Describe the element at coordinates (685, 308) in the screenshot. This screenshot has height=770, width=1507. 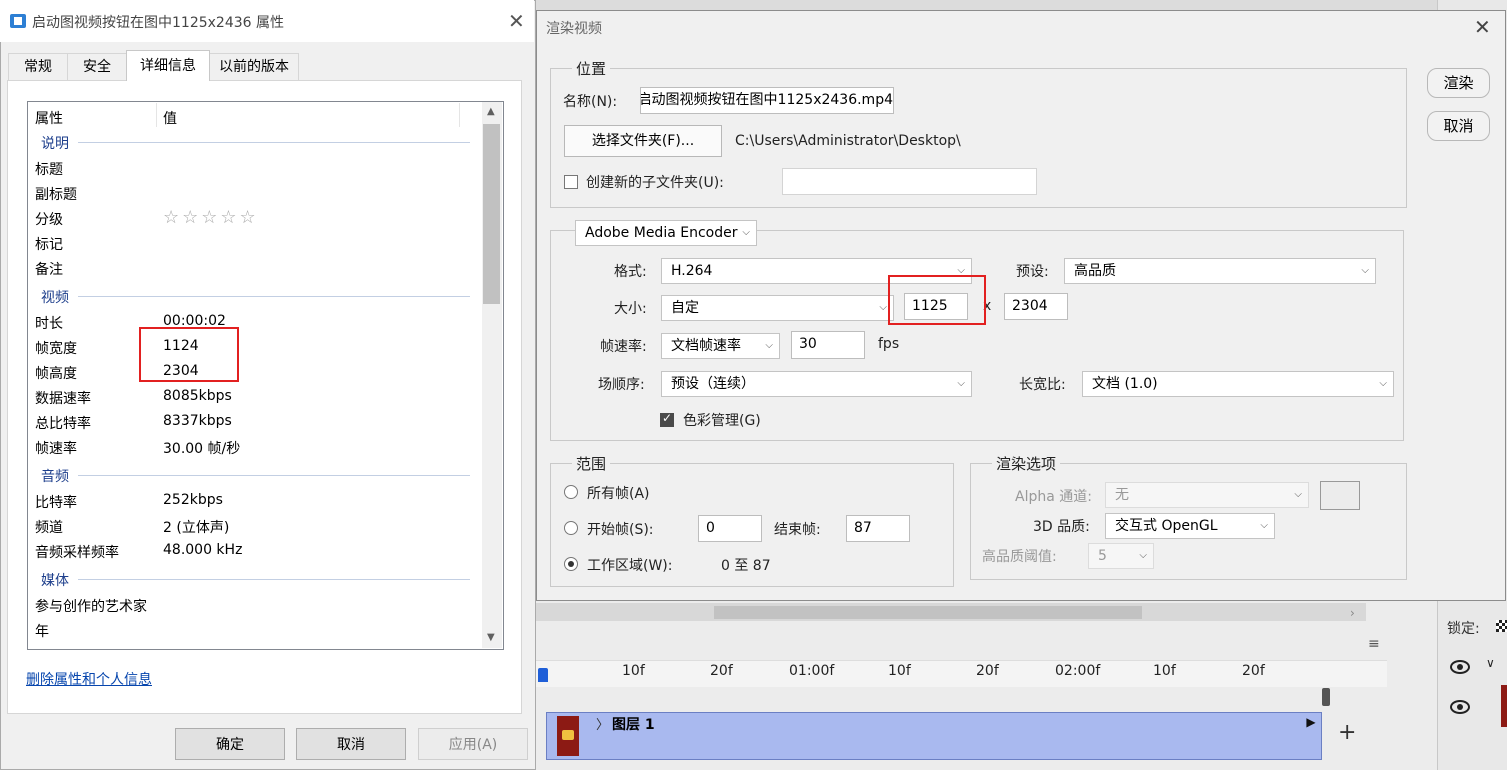
I see `size-value: 自定` at that location.